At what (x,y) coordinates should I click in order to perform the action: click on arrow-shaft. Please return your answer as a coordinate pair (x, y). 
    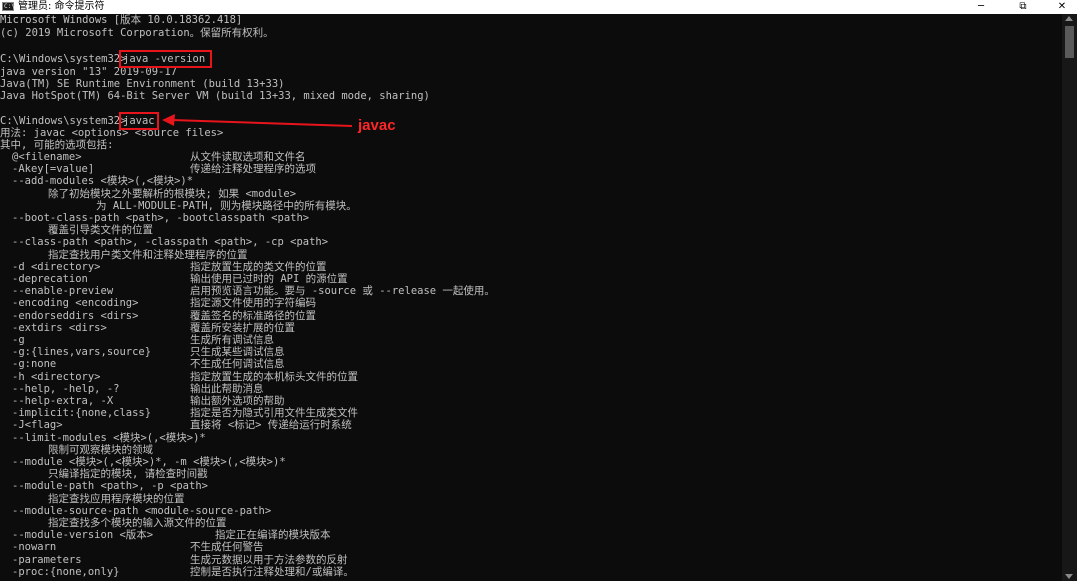
    Looking at the image, I should click on (262, 123).